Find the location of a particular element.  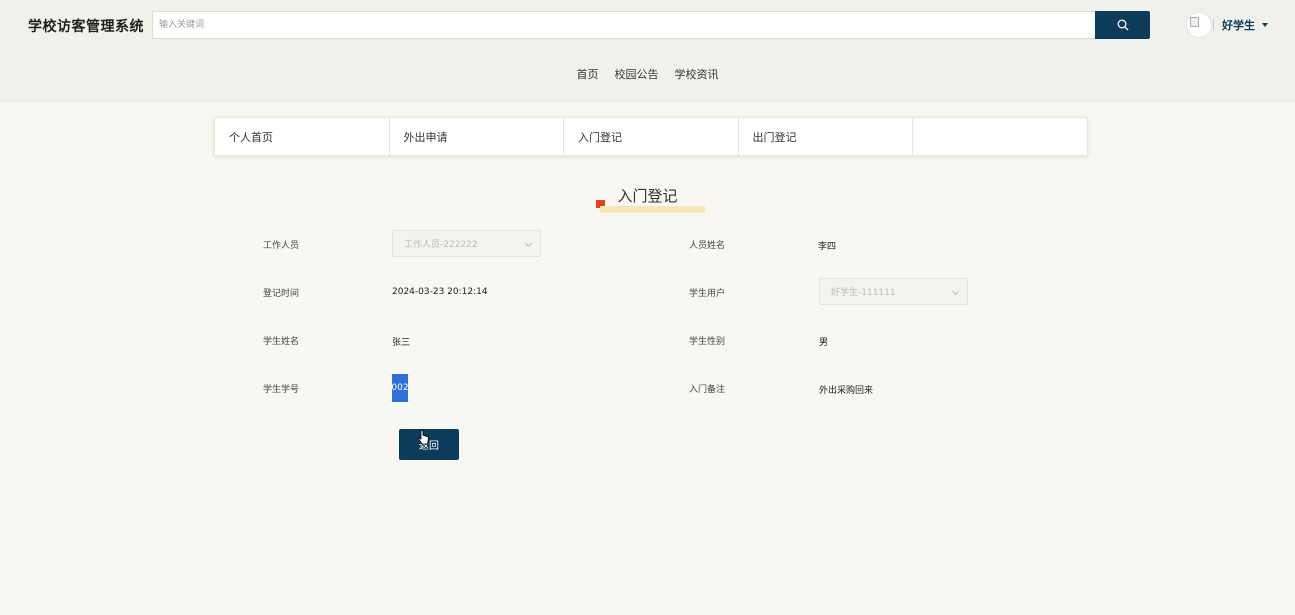

worker-select: 工作人员-222222 is located at coordinates (466, 243).